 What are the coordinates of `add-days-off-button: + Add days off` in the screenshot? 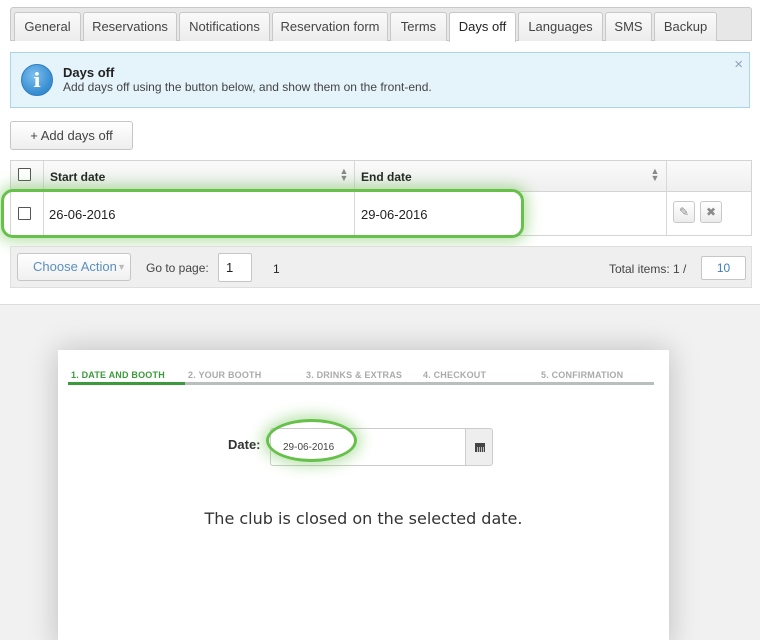 It's located at (71, 135).